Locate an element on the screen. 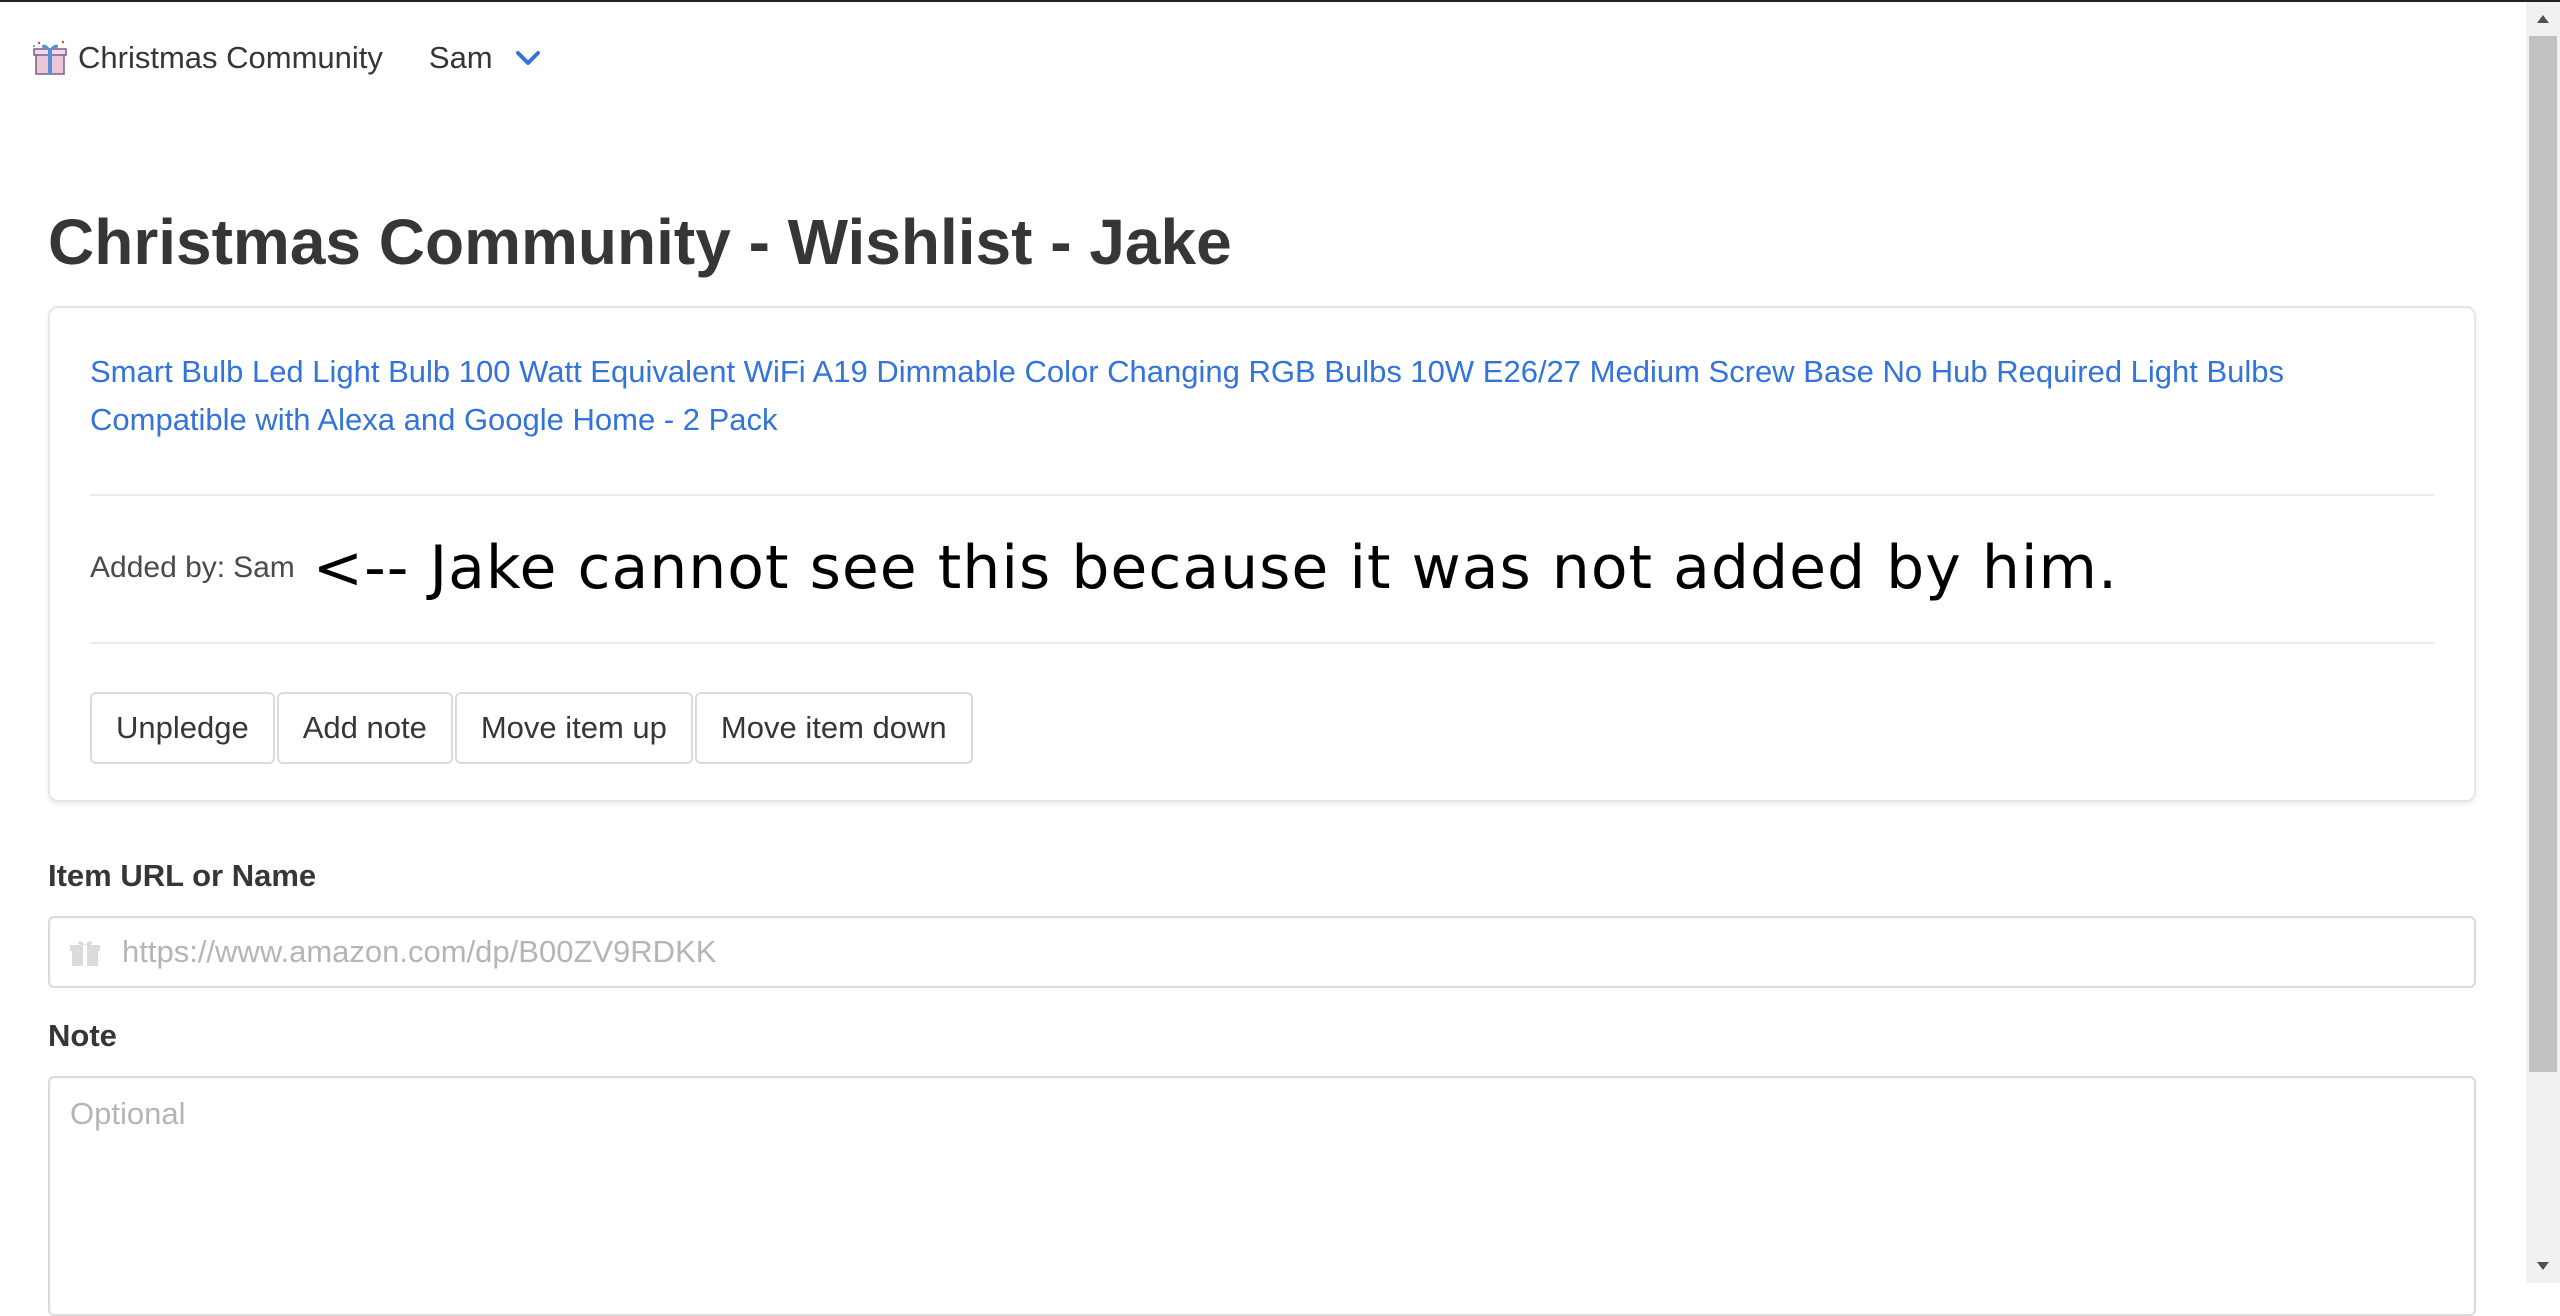  add-note-button: Add note is located at coordinates (364, 728).